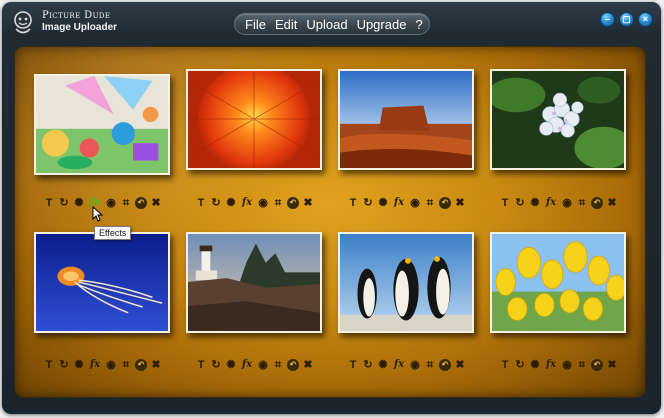  What do you see at coordinates (255, 24) in the screenshot?
I see `menu-file: File` at bounding box center [255, 24].